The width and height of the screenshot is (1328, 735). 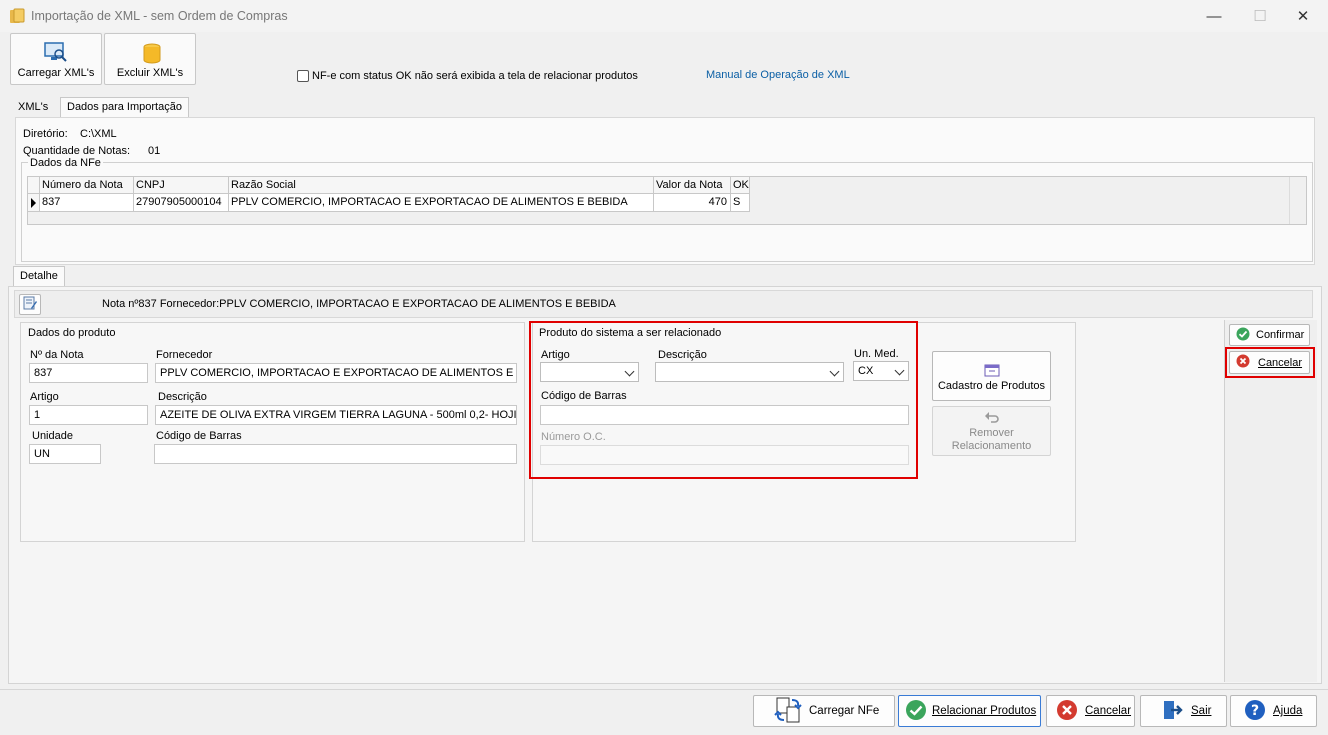 I want to click on cancelar-button: Cancelar, so click(x=1090, y=711).